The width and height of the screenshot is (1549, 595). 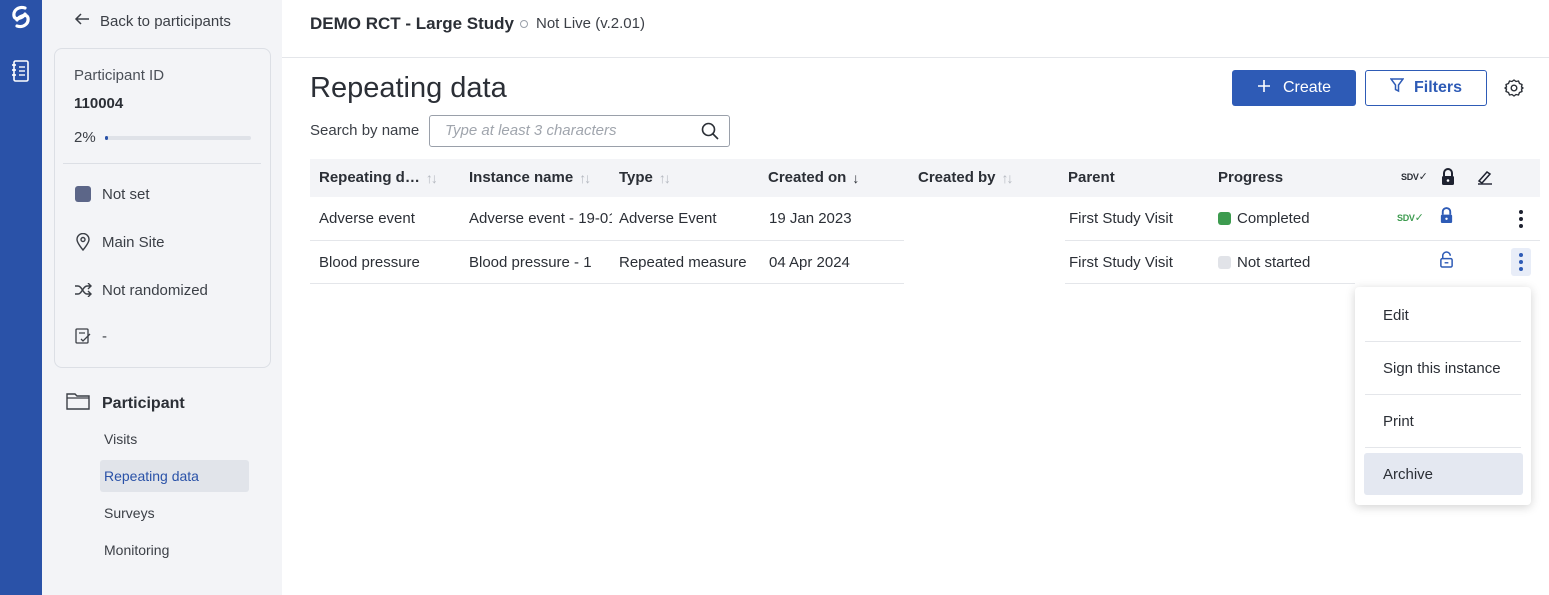 I want to click on lock-closed-icon, so click(x=1446, y=217).